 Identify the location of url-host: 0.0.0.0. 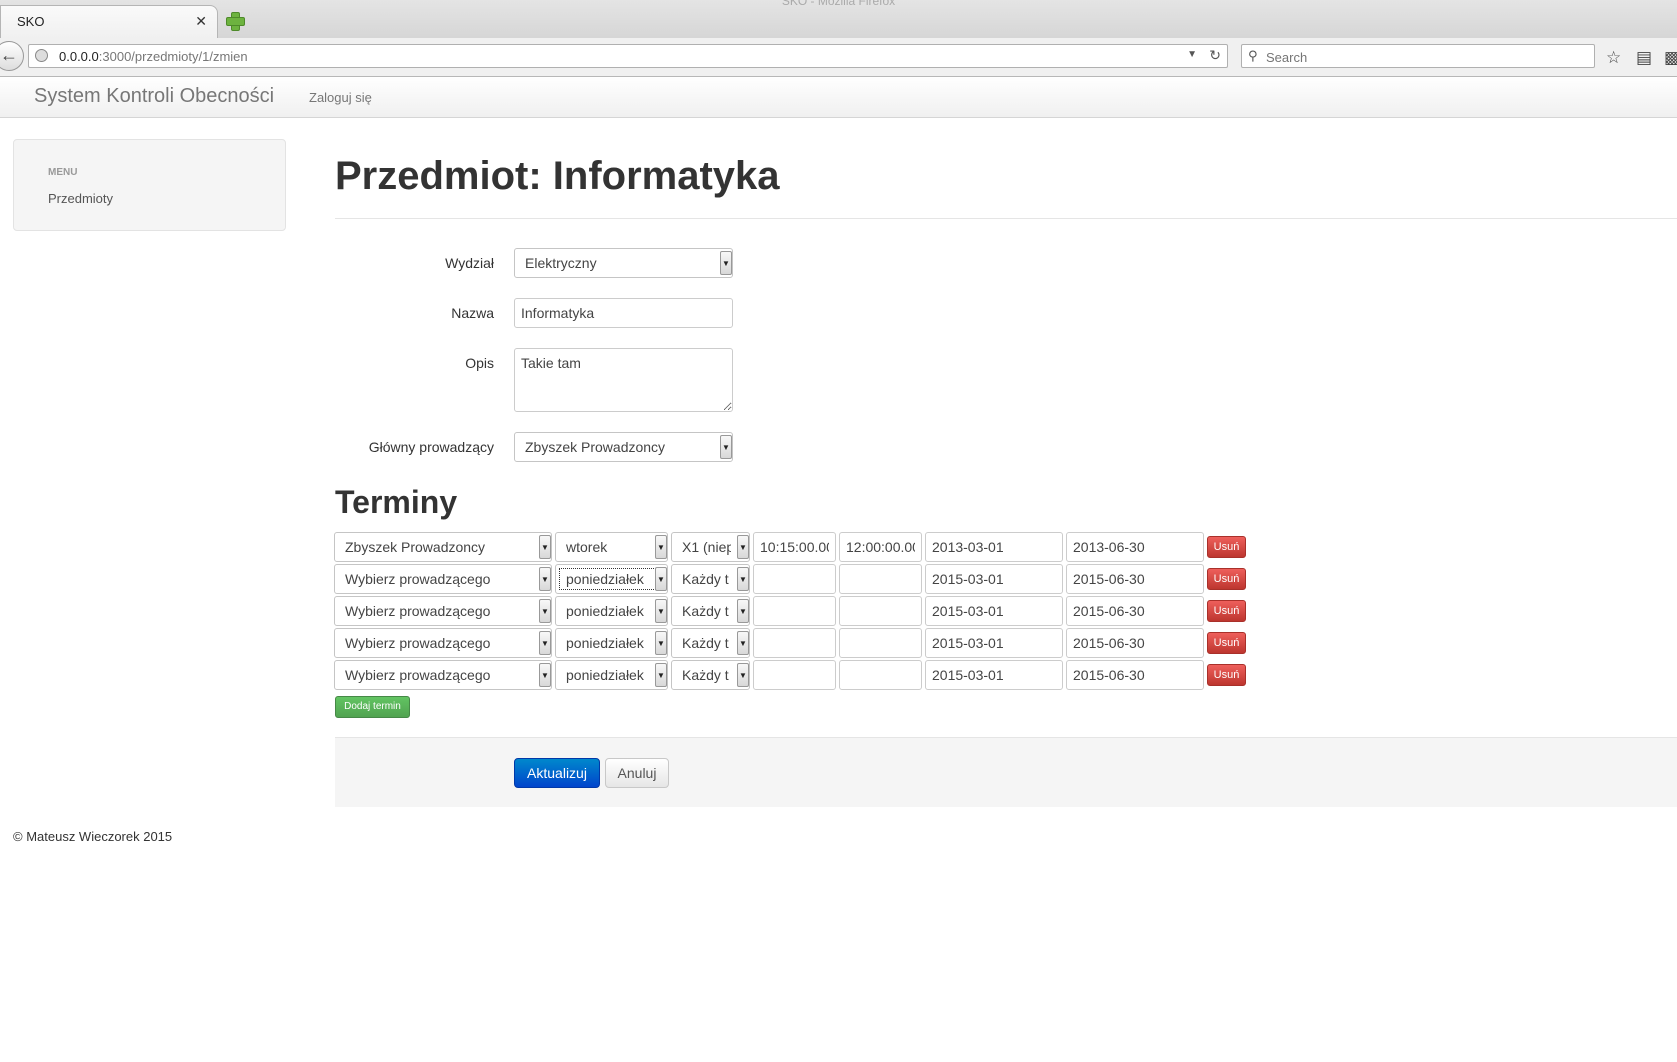
(79, 56).